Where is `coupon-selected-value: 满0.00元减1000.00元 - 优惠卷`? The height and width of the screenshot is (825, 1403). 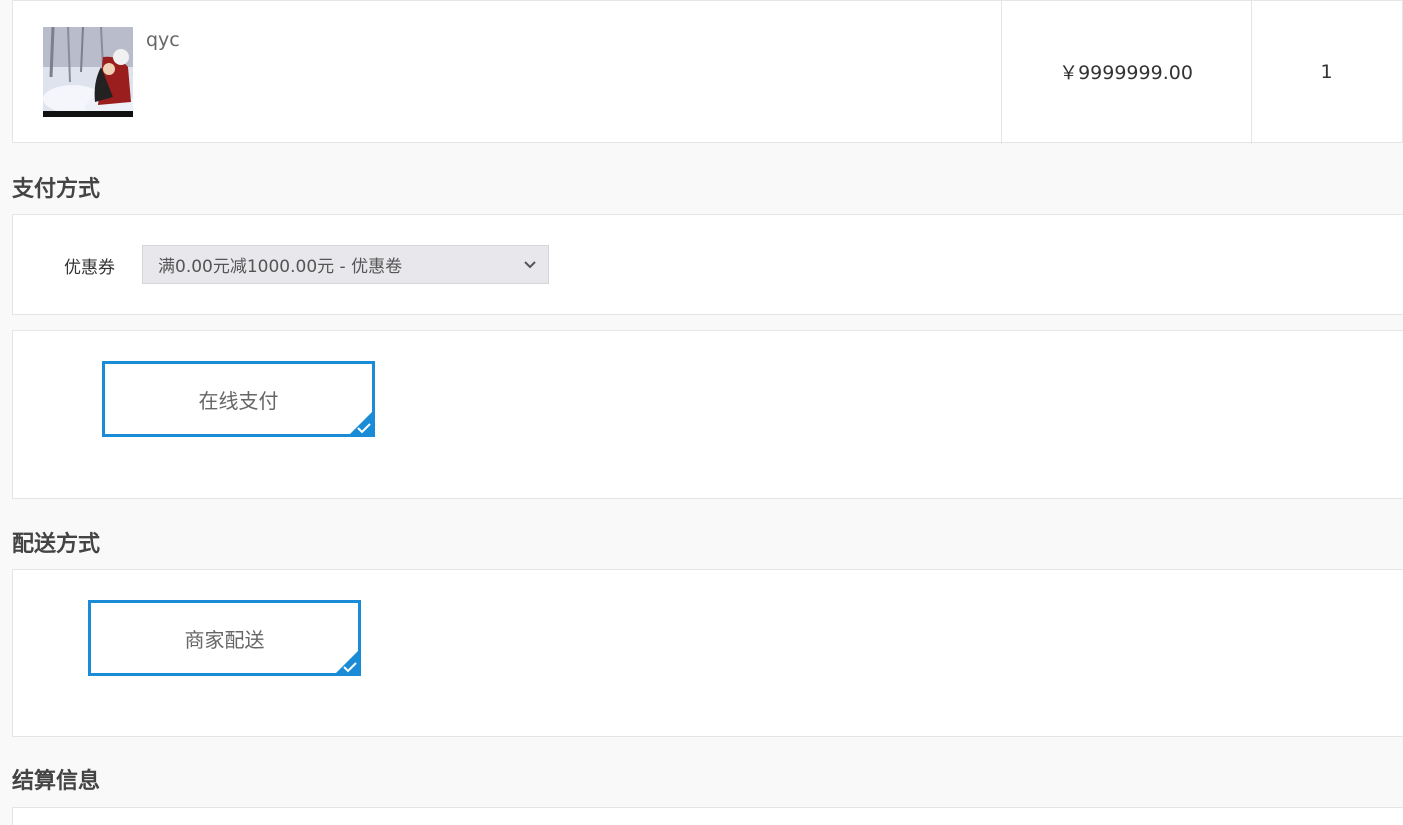
coupon-selected-value: 满0.00元减1000.00元 - 优惠卷 is located at coordinates (280, 267).